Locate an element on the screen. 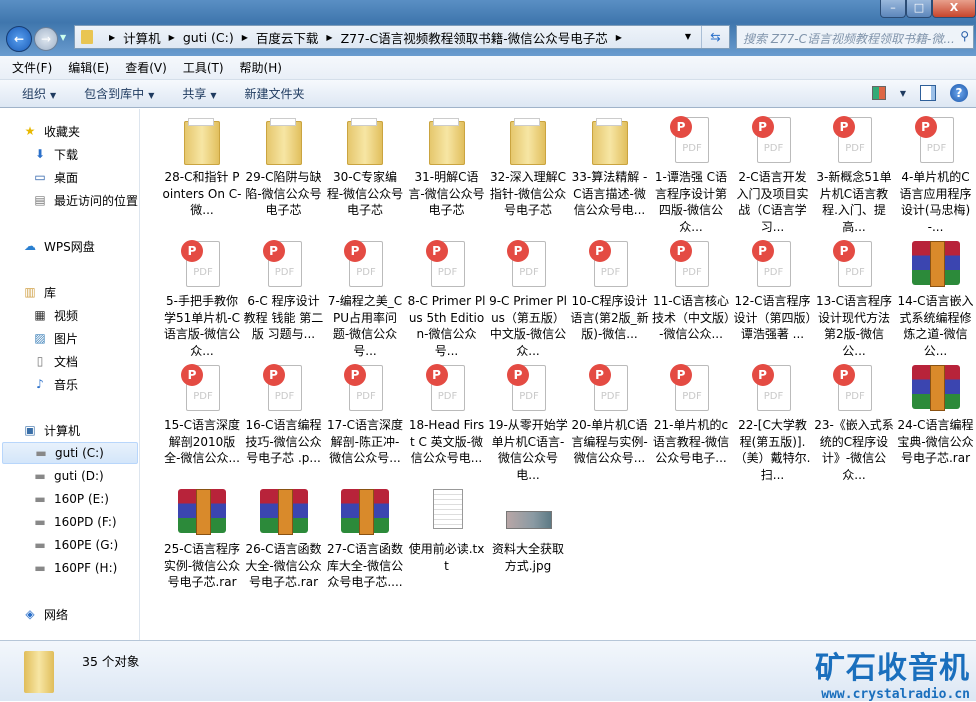 Image resolution: width=976 pixels, height=702 pixels. sidebar-item: ▨ 图片 is located at coordinates (55, 338).